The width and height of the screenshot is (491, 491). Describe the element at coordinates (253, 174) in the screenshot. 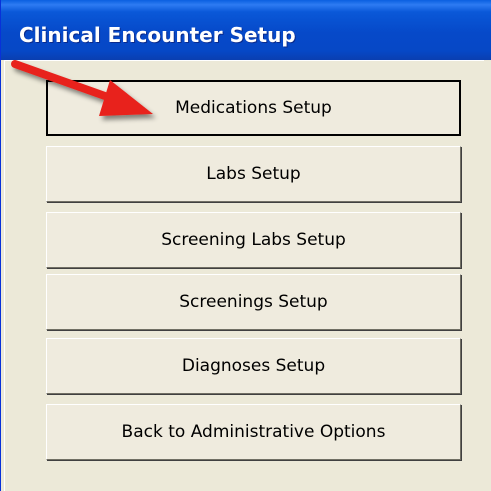

I see `labs-setup-button: Labs Setup` at that location.